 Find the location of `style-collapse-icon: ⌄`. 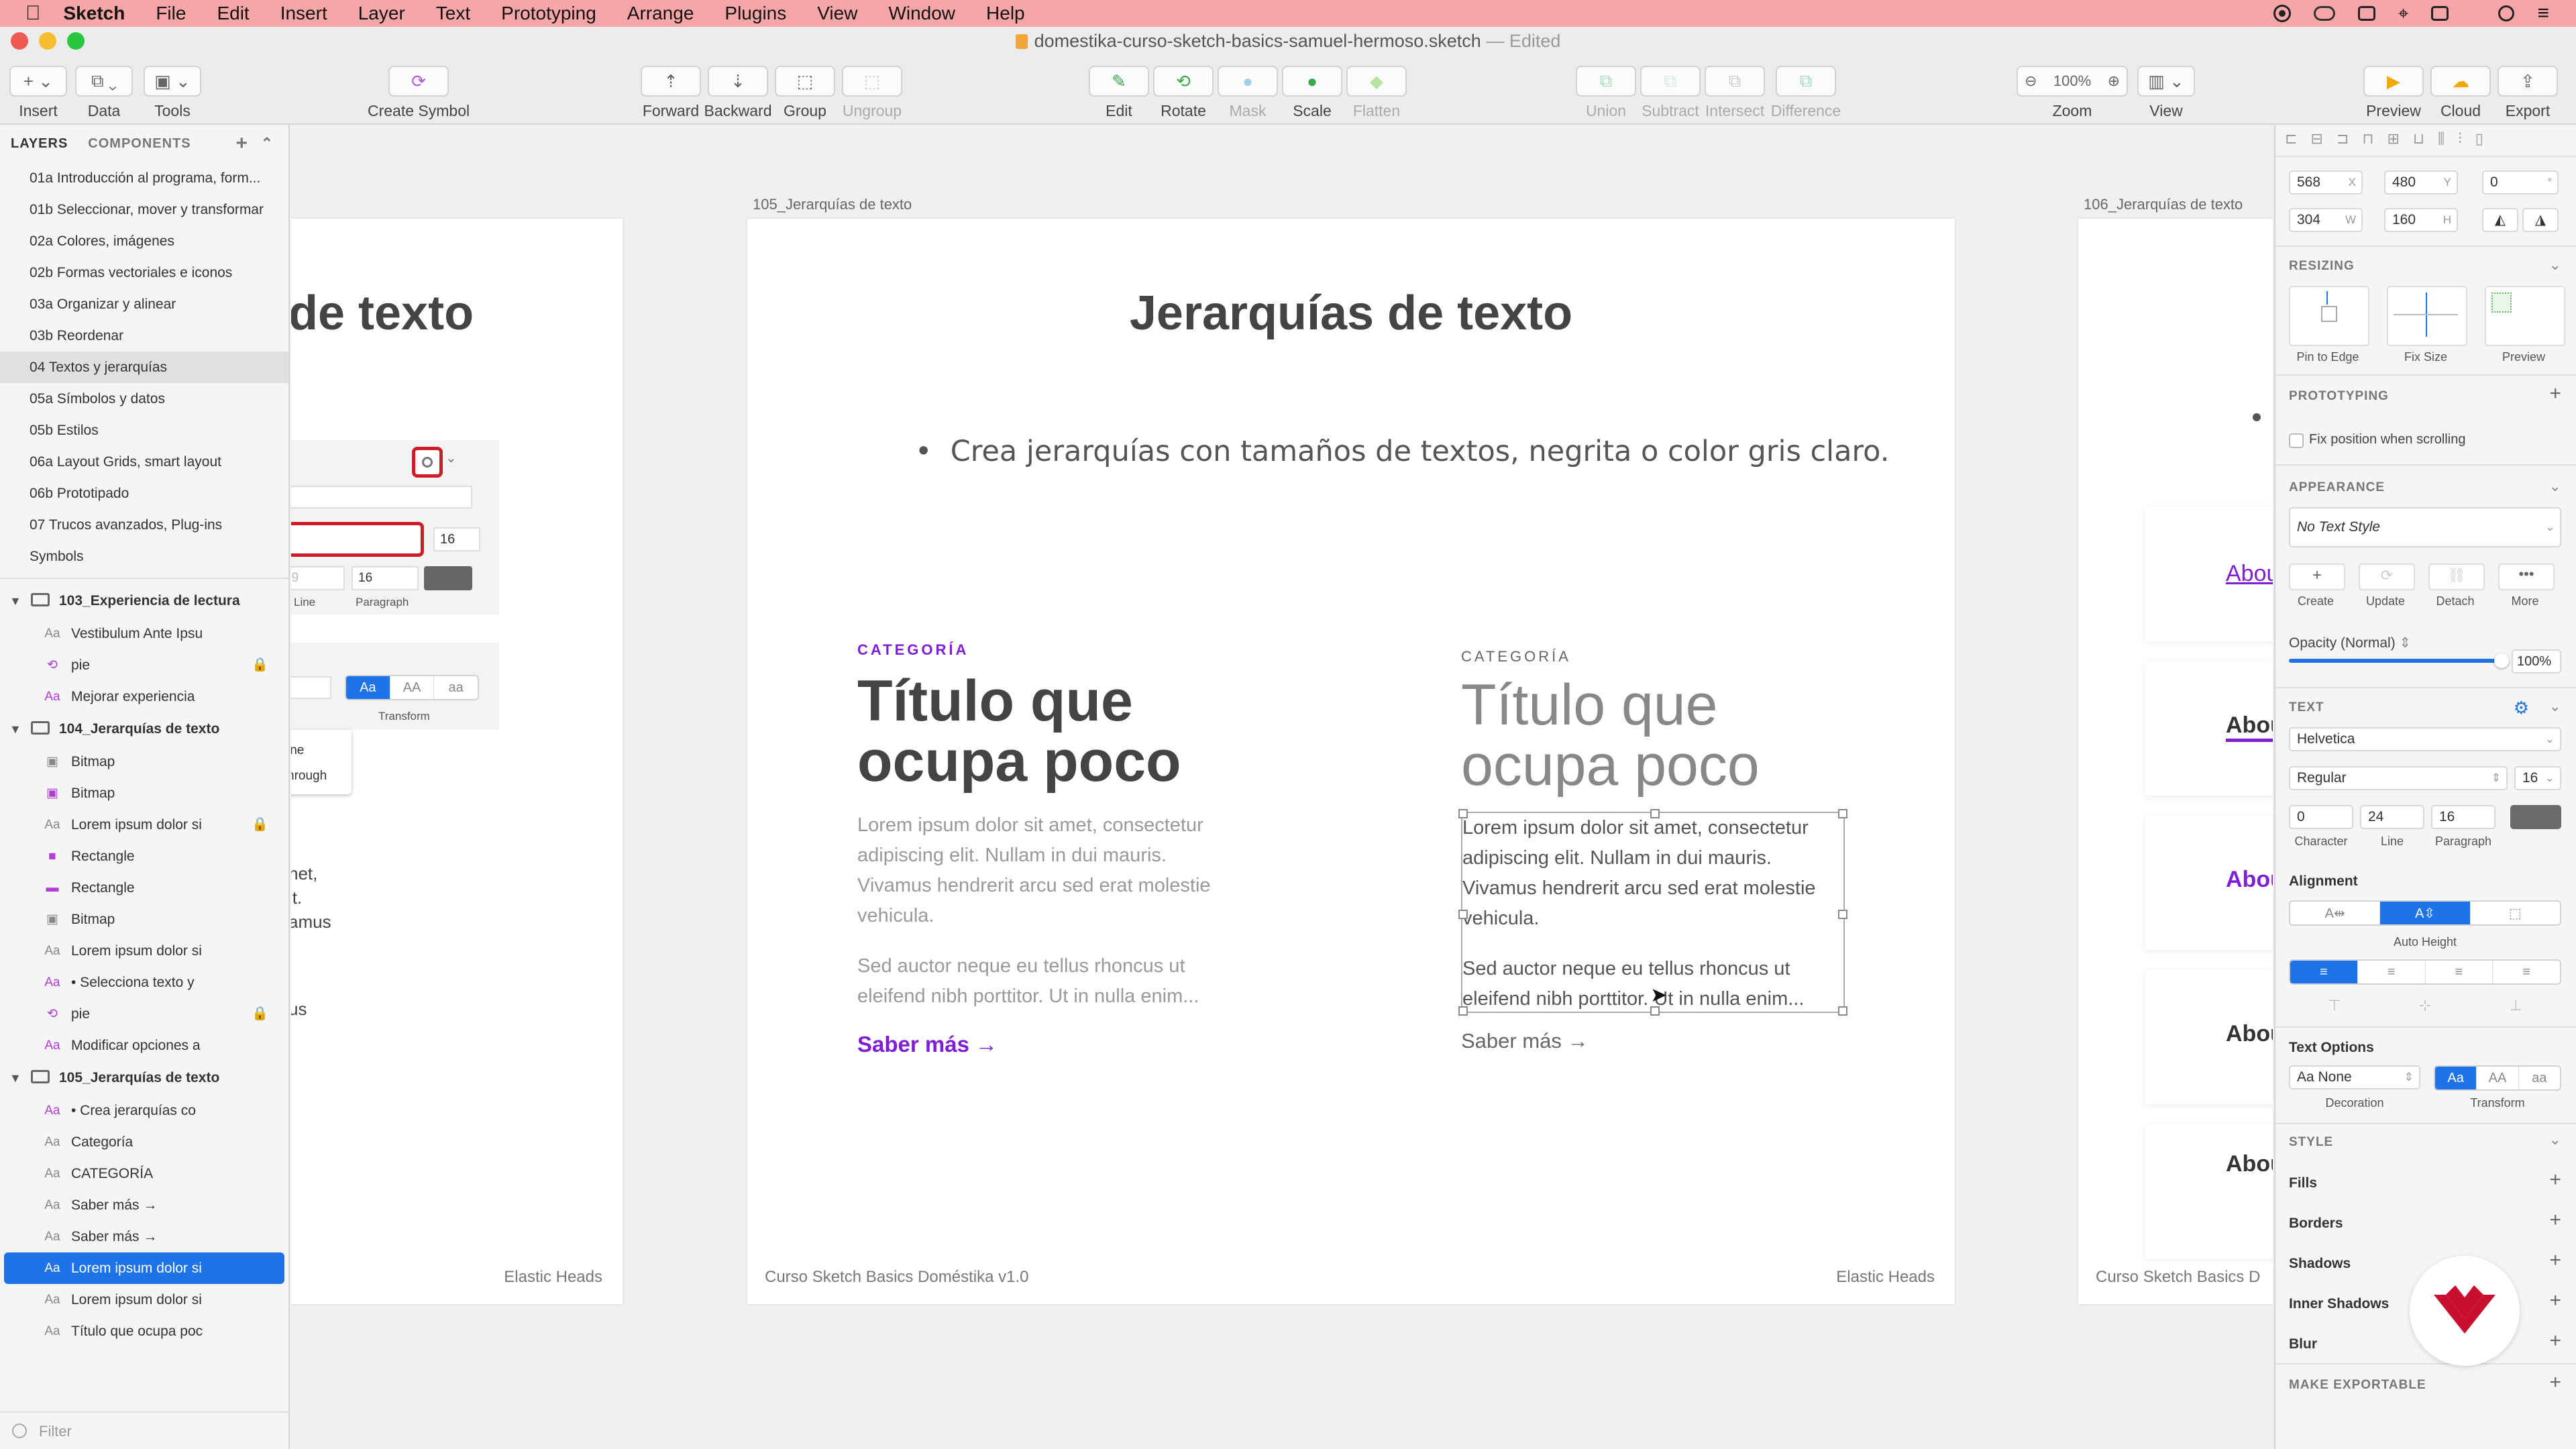

style-collapse-icon: ⌄ is located at coordinates (2555, 1139).